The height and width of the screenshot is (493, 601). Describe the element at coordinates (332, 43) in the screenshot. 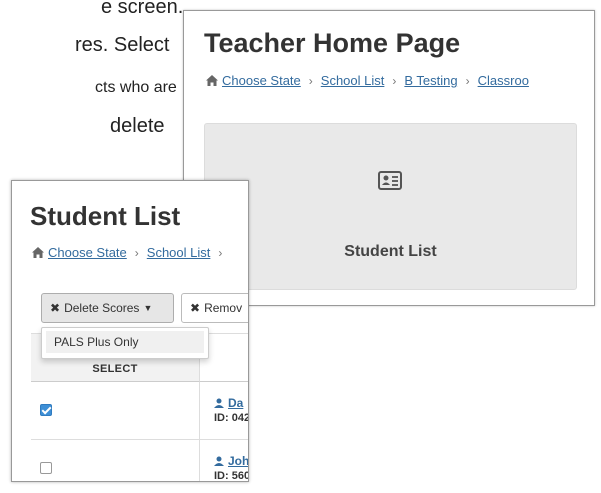

I see `page-title: Teacher Home Page` at that location.